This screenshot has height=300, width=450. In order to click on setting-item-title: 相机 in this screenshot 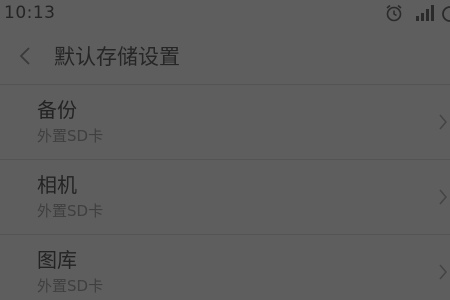, I will do `click(57, 185)`.